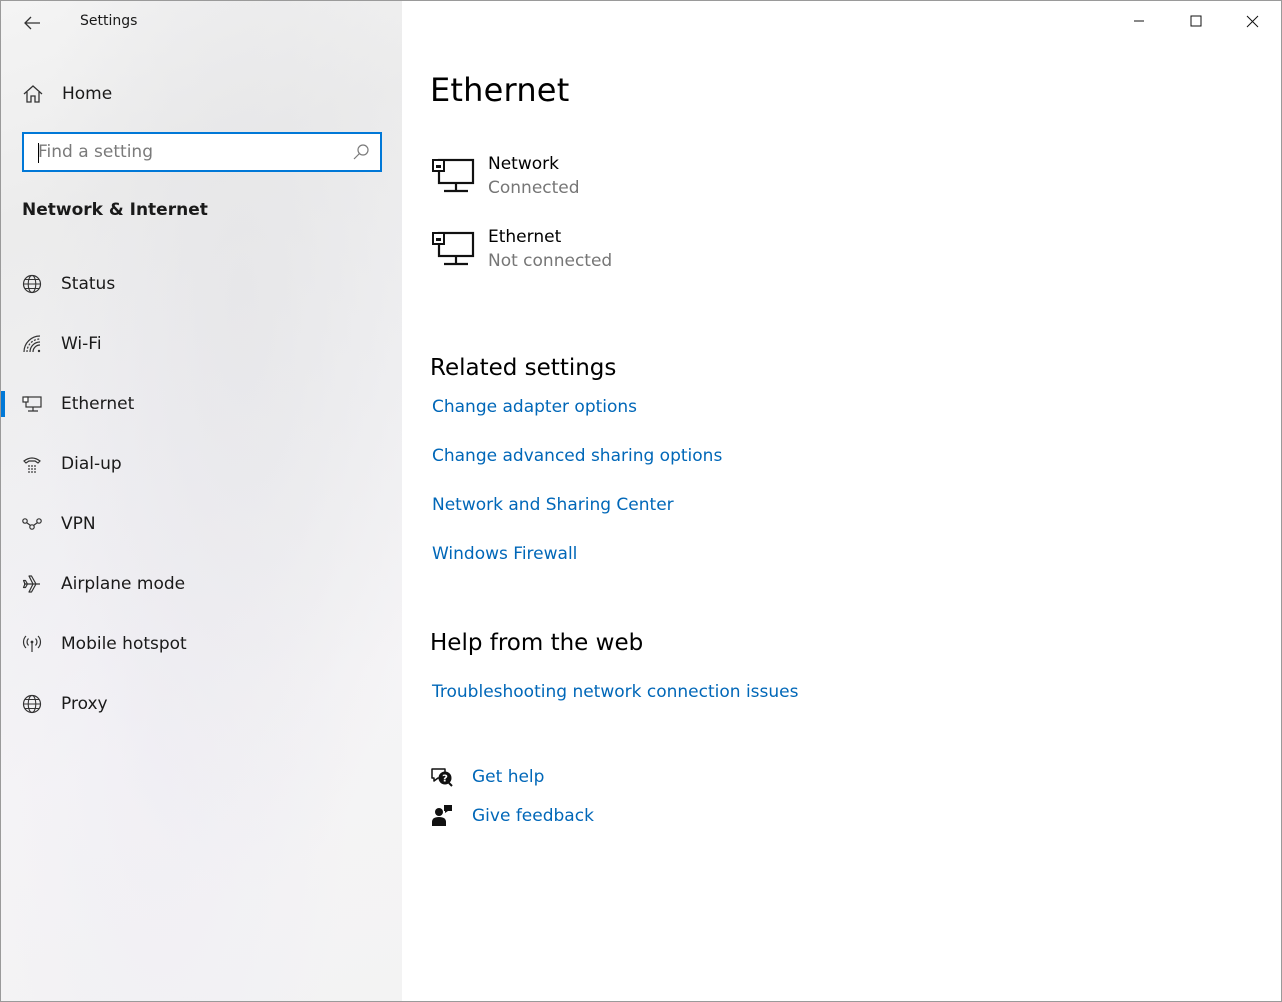 This screenshot has width=1282, height=1002. What do you see at coordinates (500, 90) in the screenshot?
I see `page-title: Ethernet` at bounding box center [500, 90].